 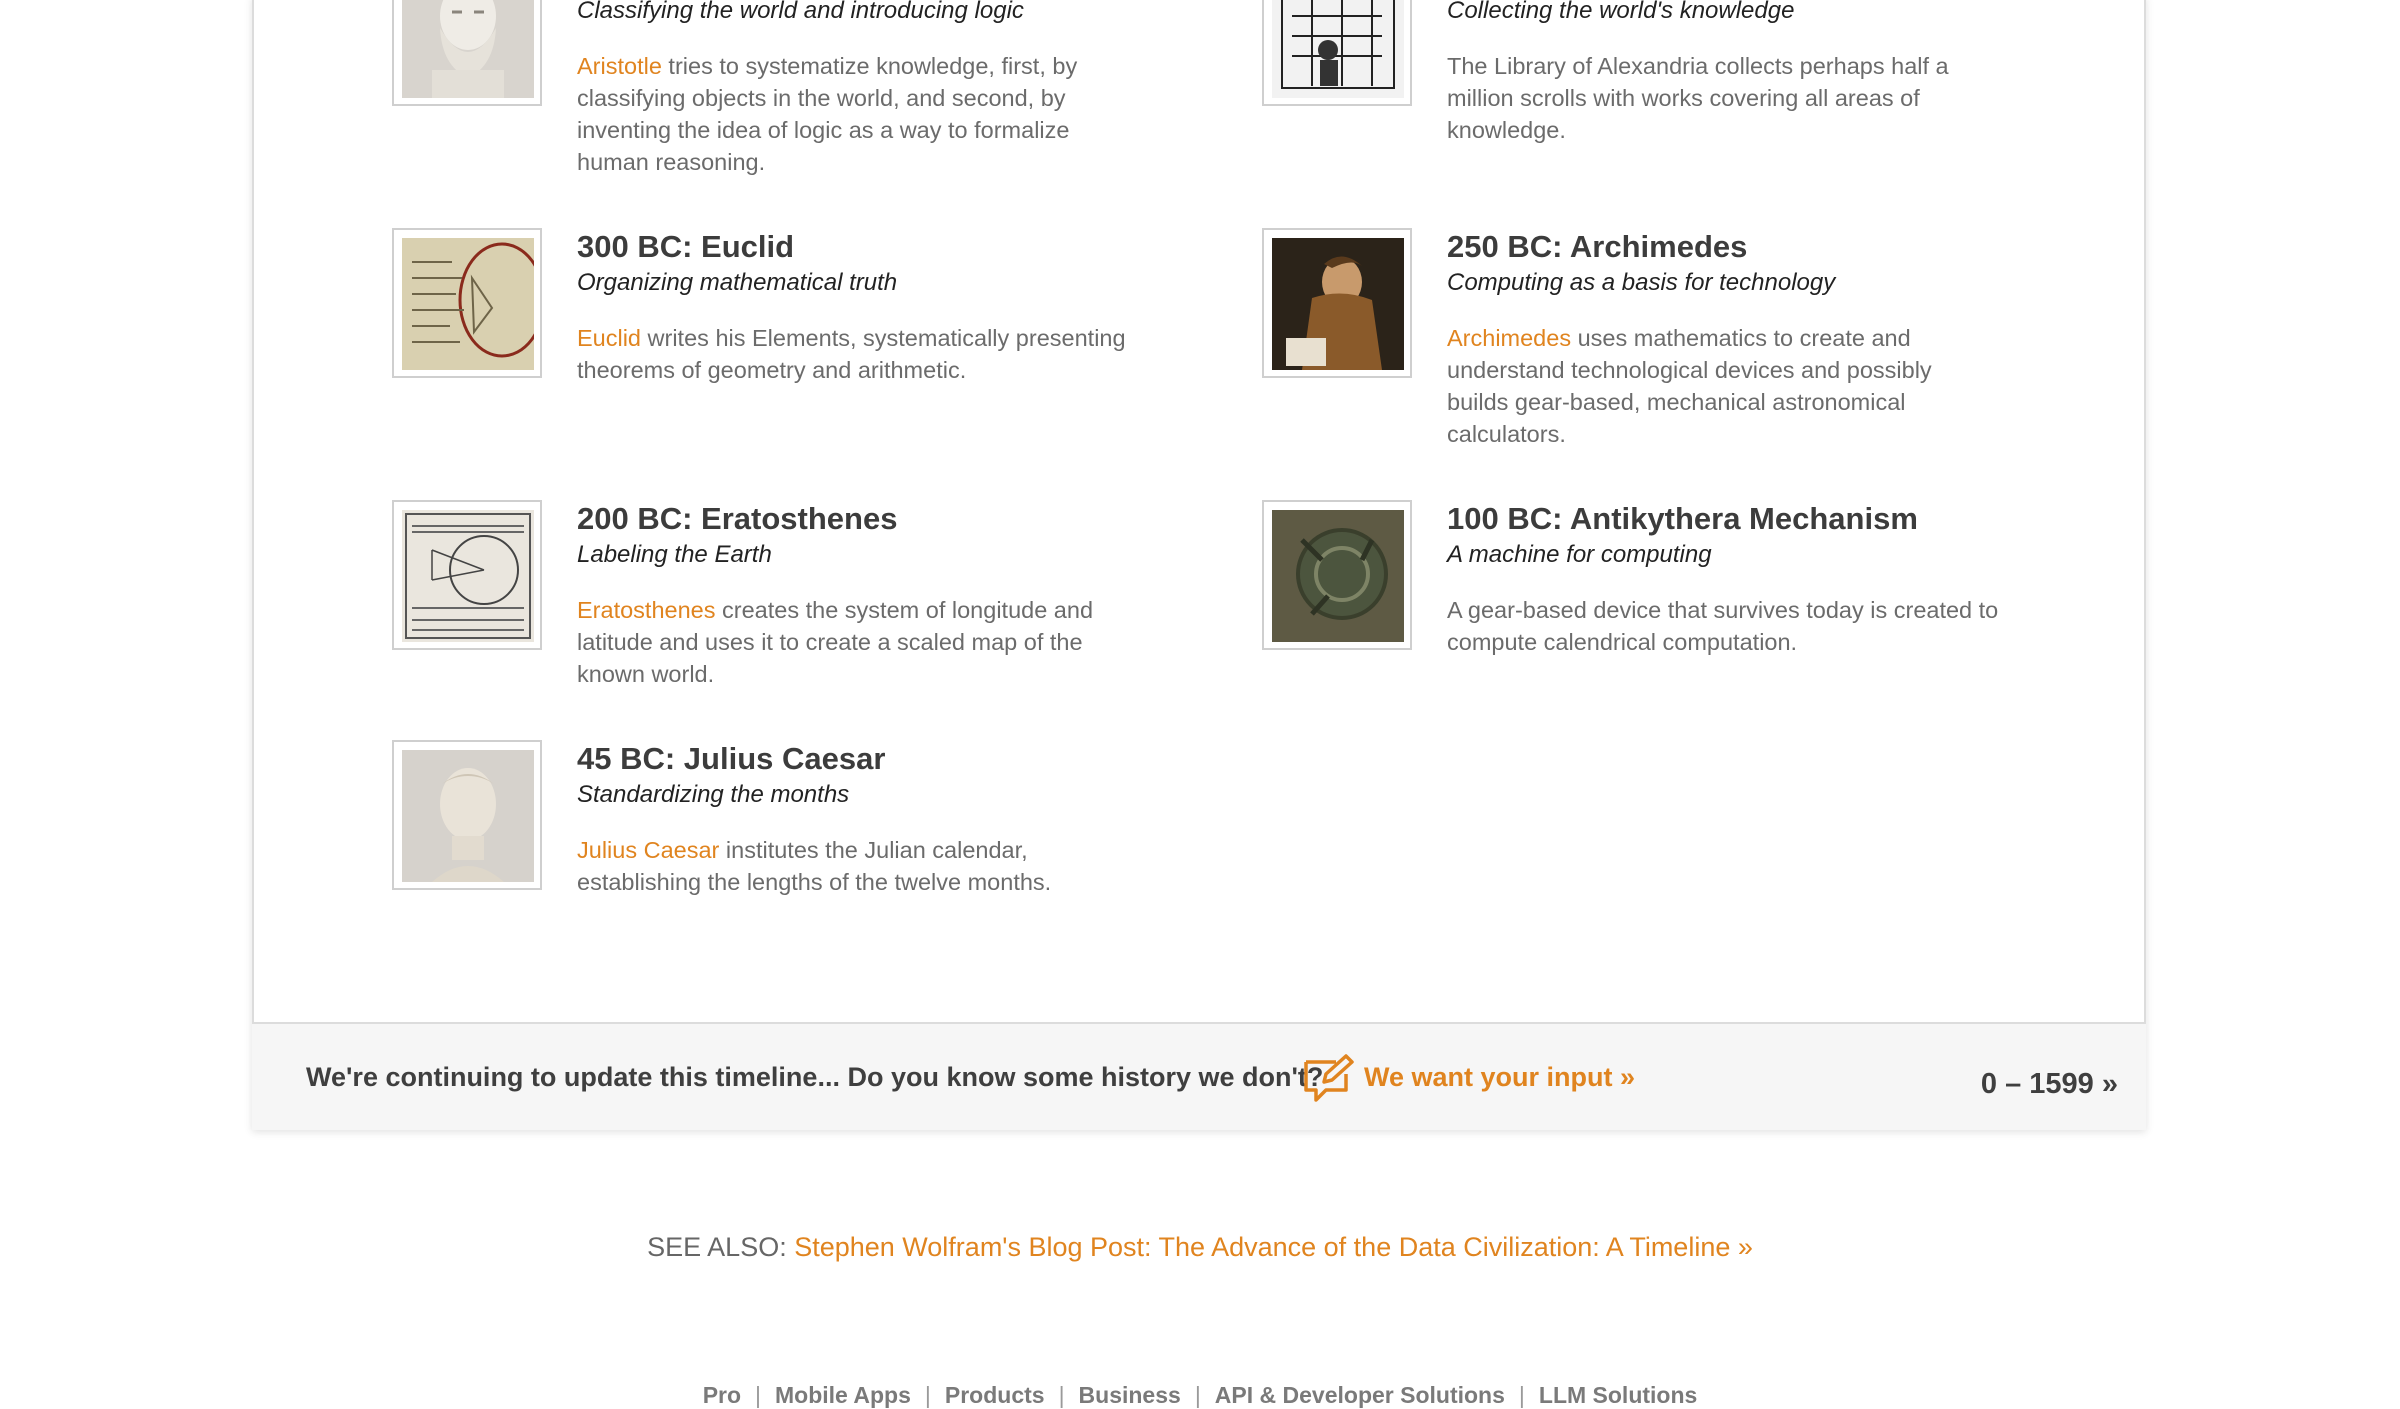 I want to click on caesar-image, so click(x=467, y=815).